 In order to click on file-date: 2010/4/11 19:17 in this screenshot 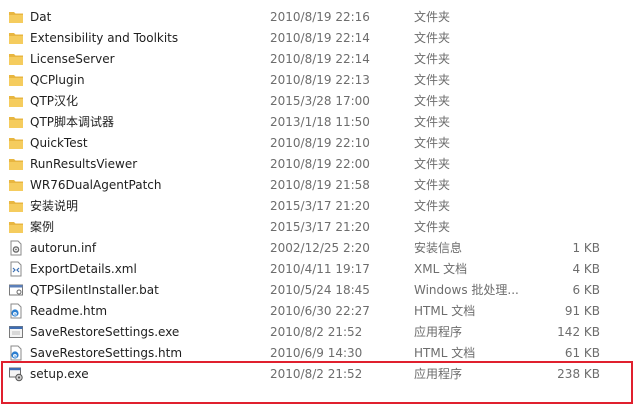, I will do `click(320, 269)`.